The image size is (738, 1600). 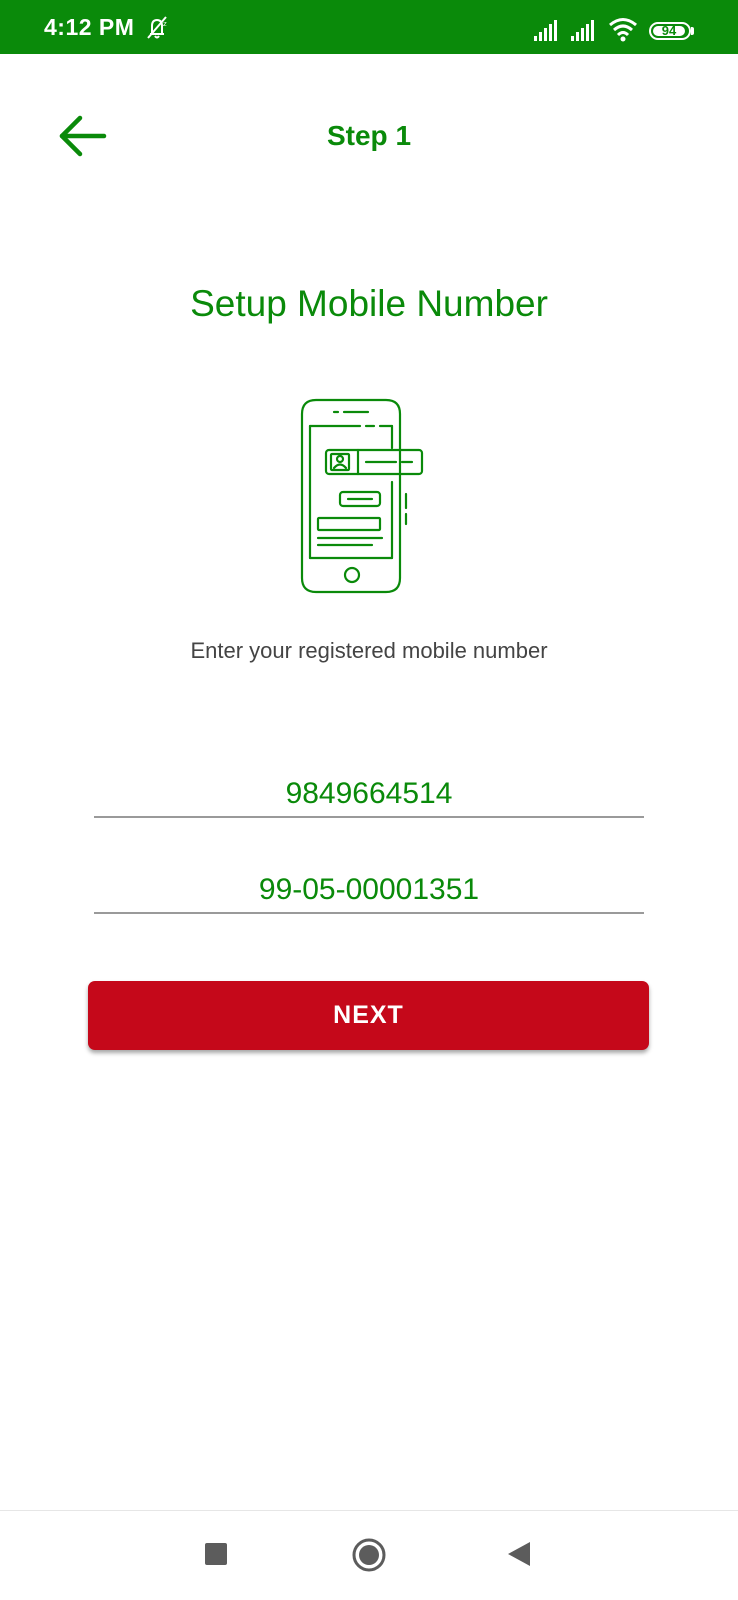 I want to click on battery-level: 94, so click(x=669, y=30).